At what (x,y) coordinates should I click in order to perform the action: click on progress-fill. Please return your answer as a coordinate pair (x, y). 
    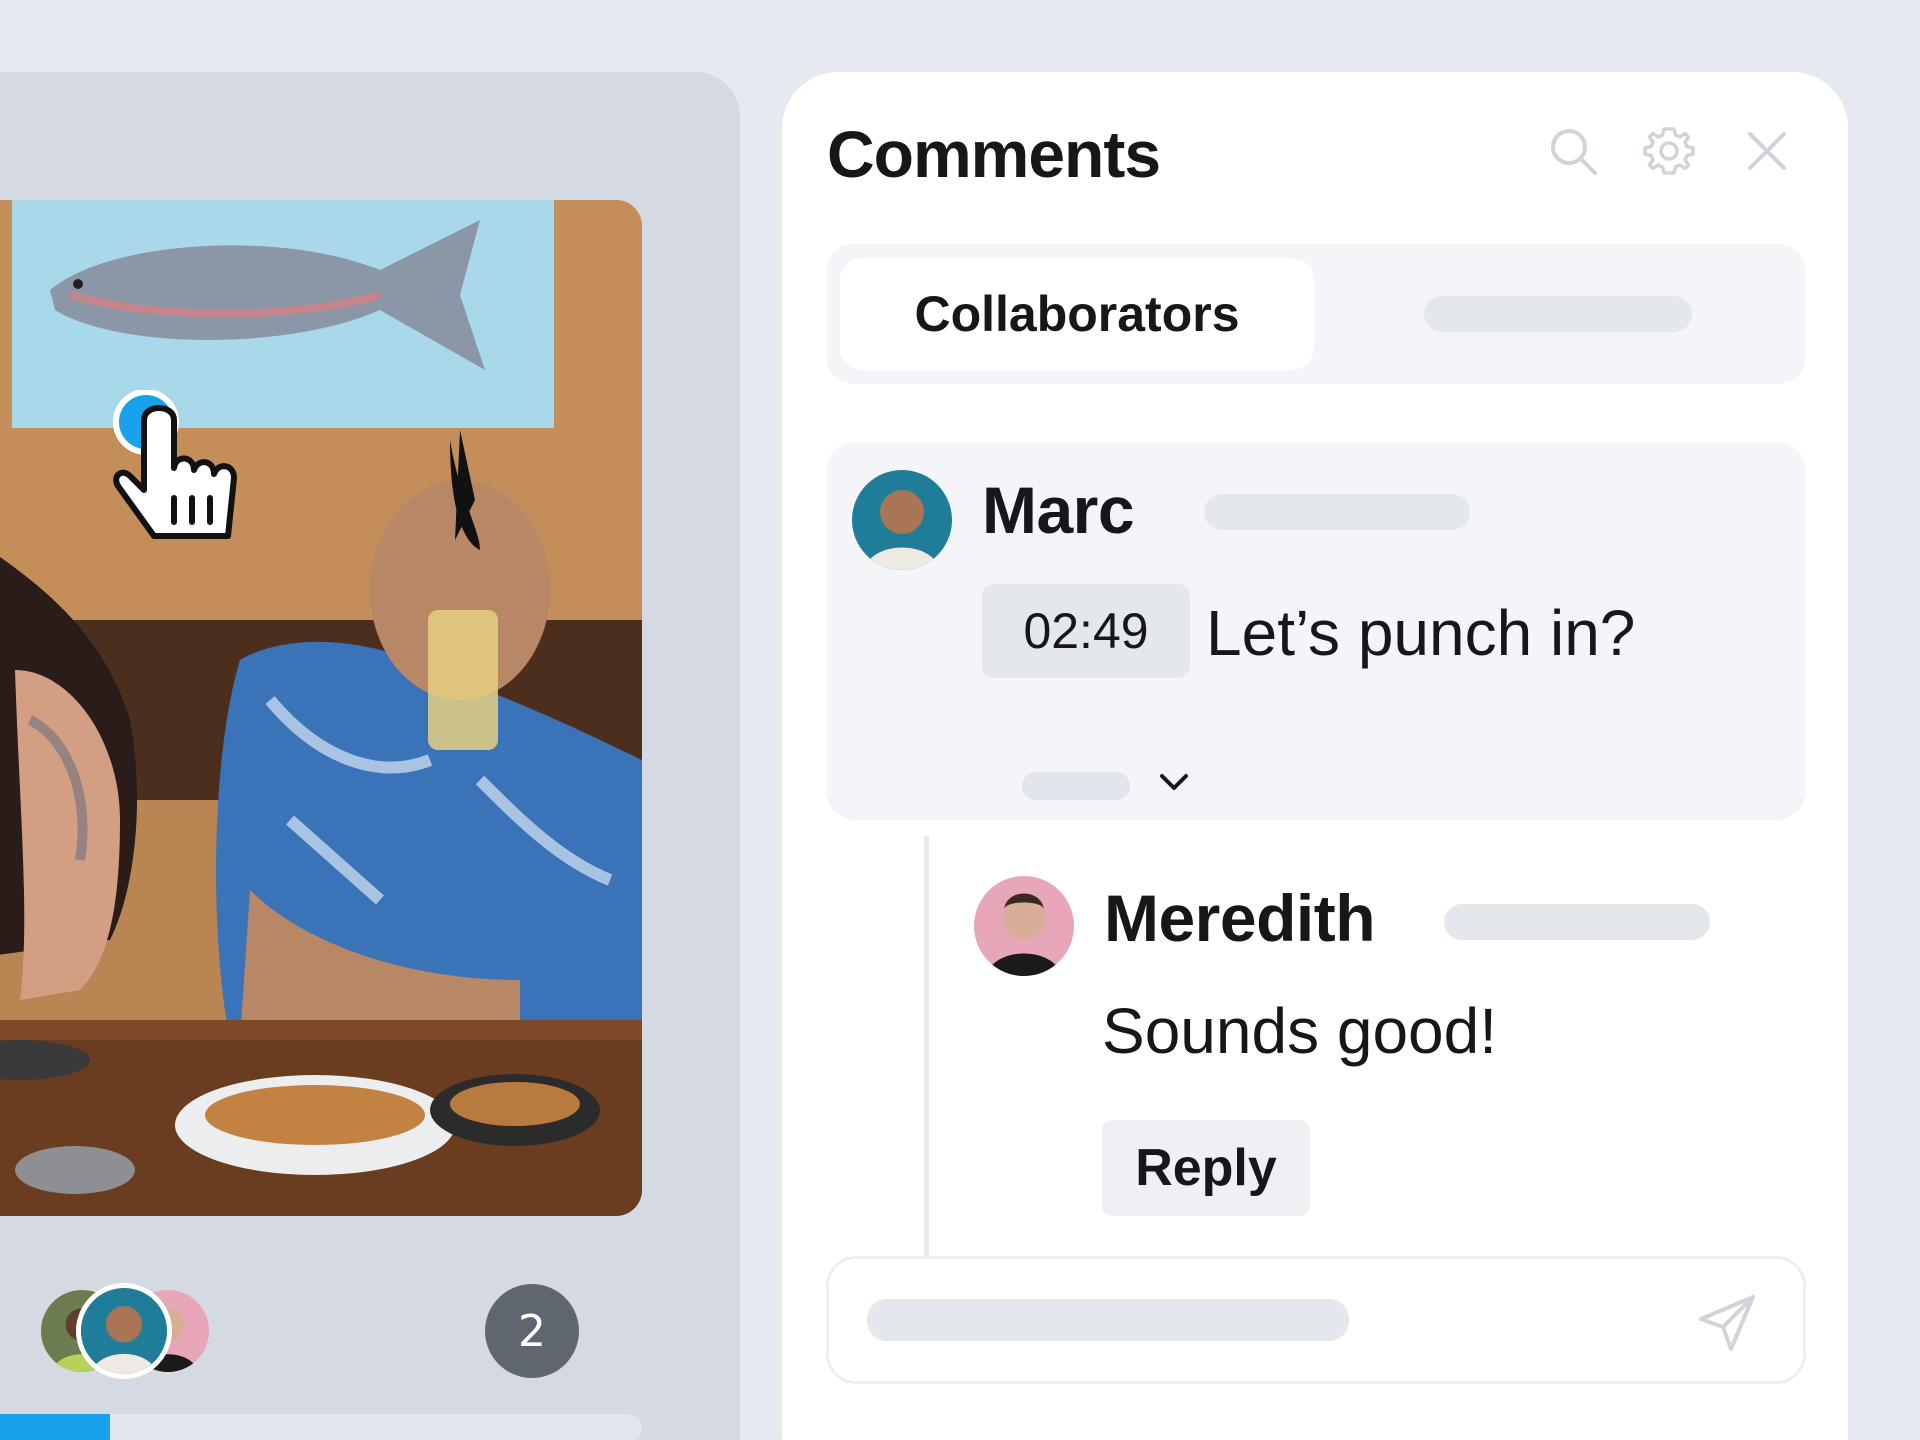
    Looking at the image, I should click on (55, 1427).